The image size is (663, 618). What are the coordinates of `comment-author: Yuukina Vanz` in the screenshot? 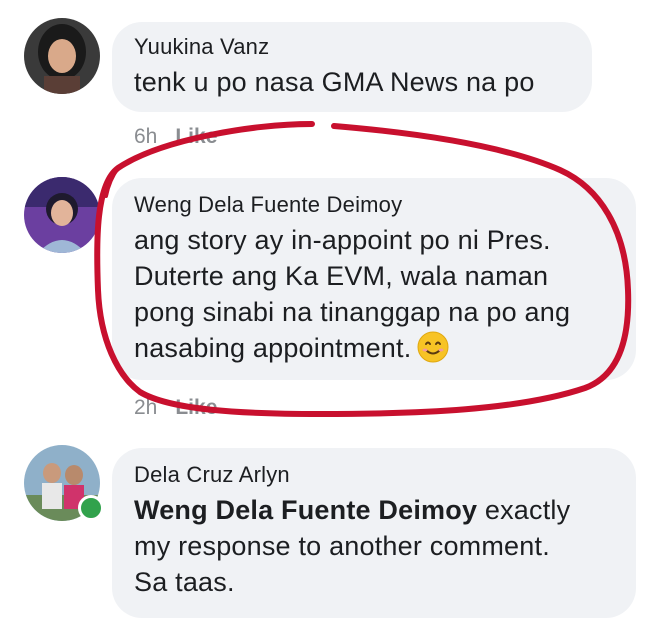 It's located at (363, 47).